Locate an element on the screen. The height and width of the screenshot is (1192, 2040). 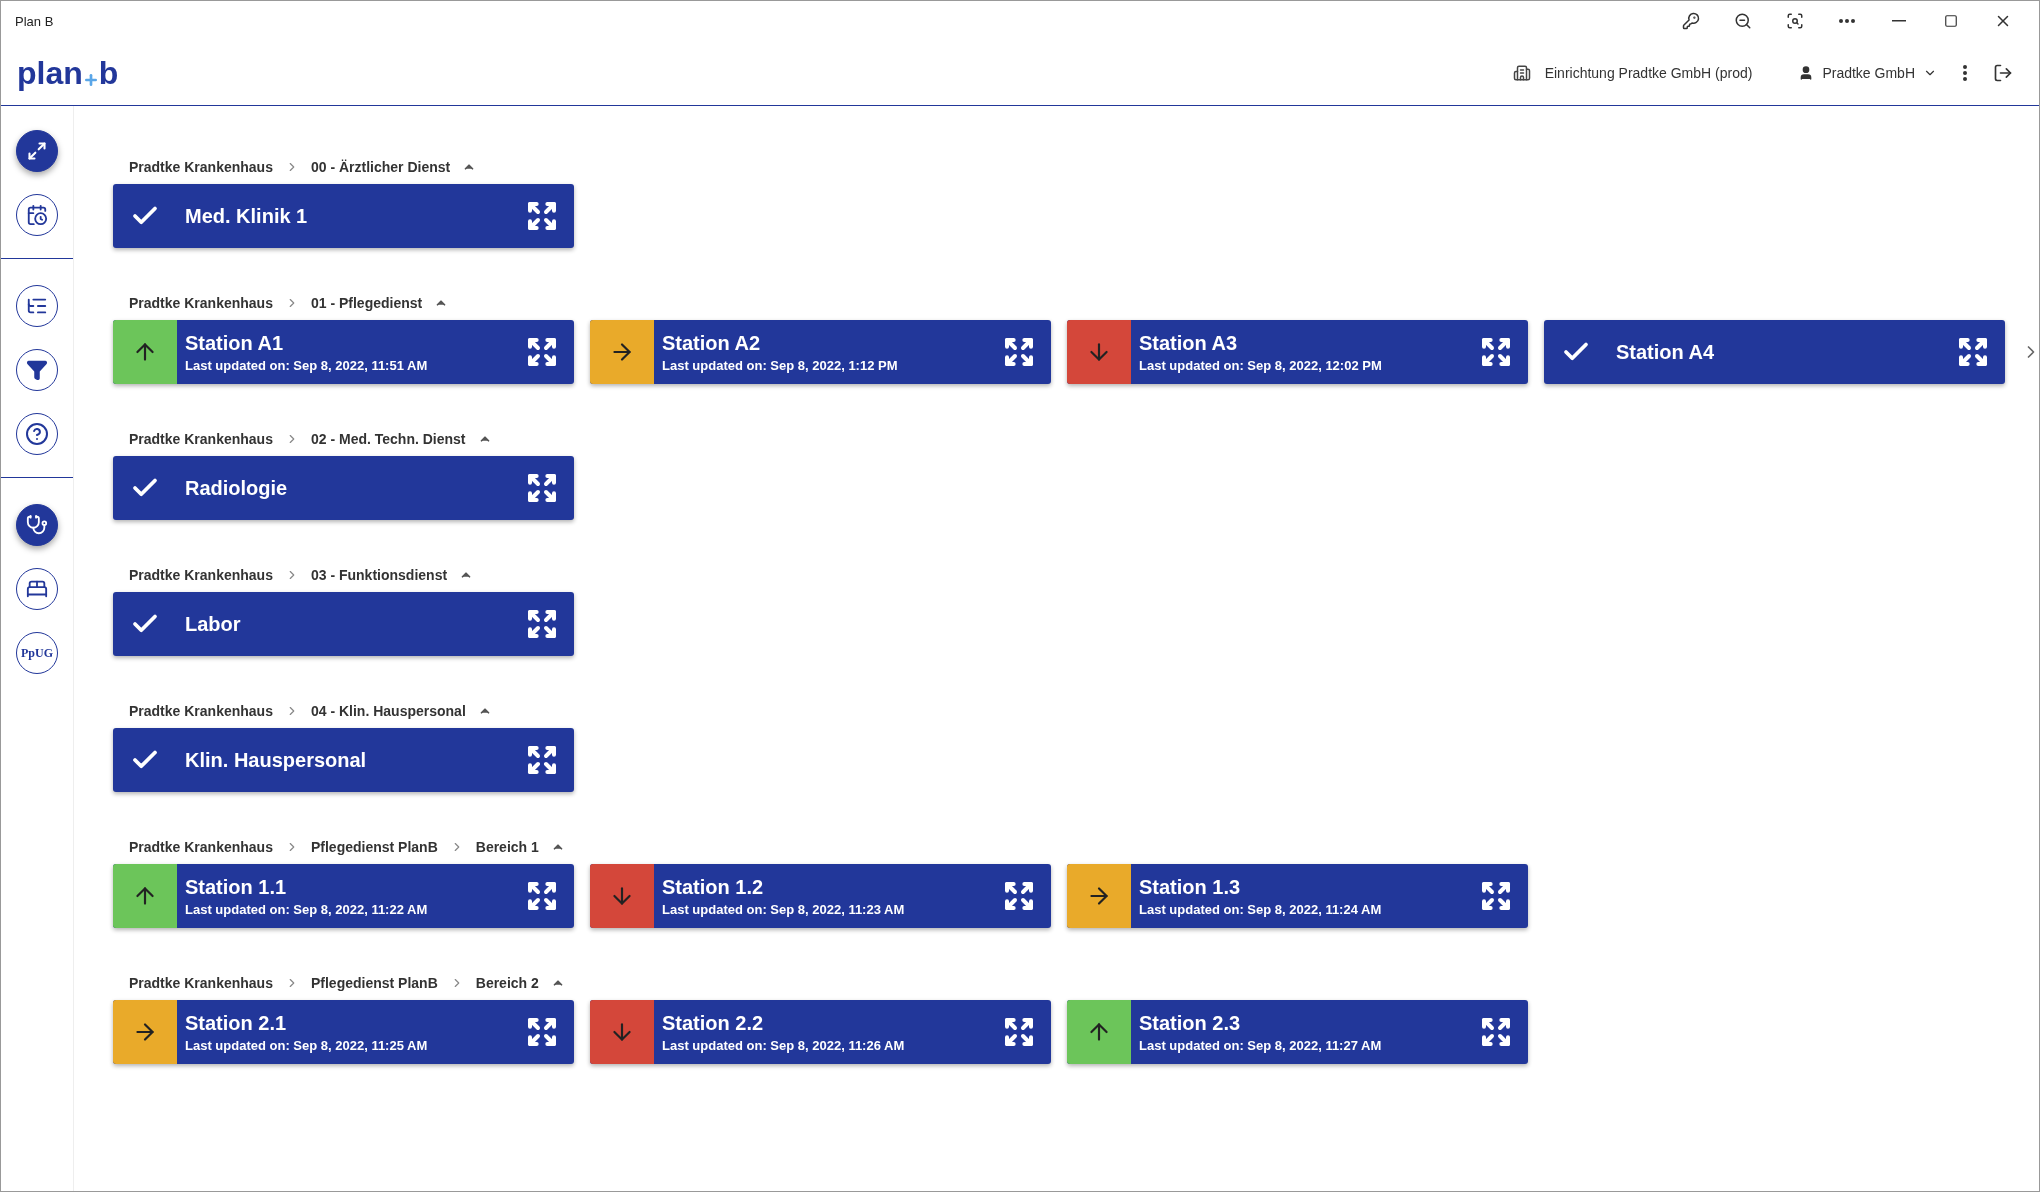
breadcrumb-item: 02 - Med. Techn. Dienst is located at coordinates (388, 439).